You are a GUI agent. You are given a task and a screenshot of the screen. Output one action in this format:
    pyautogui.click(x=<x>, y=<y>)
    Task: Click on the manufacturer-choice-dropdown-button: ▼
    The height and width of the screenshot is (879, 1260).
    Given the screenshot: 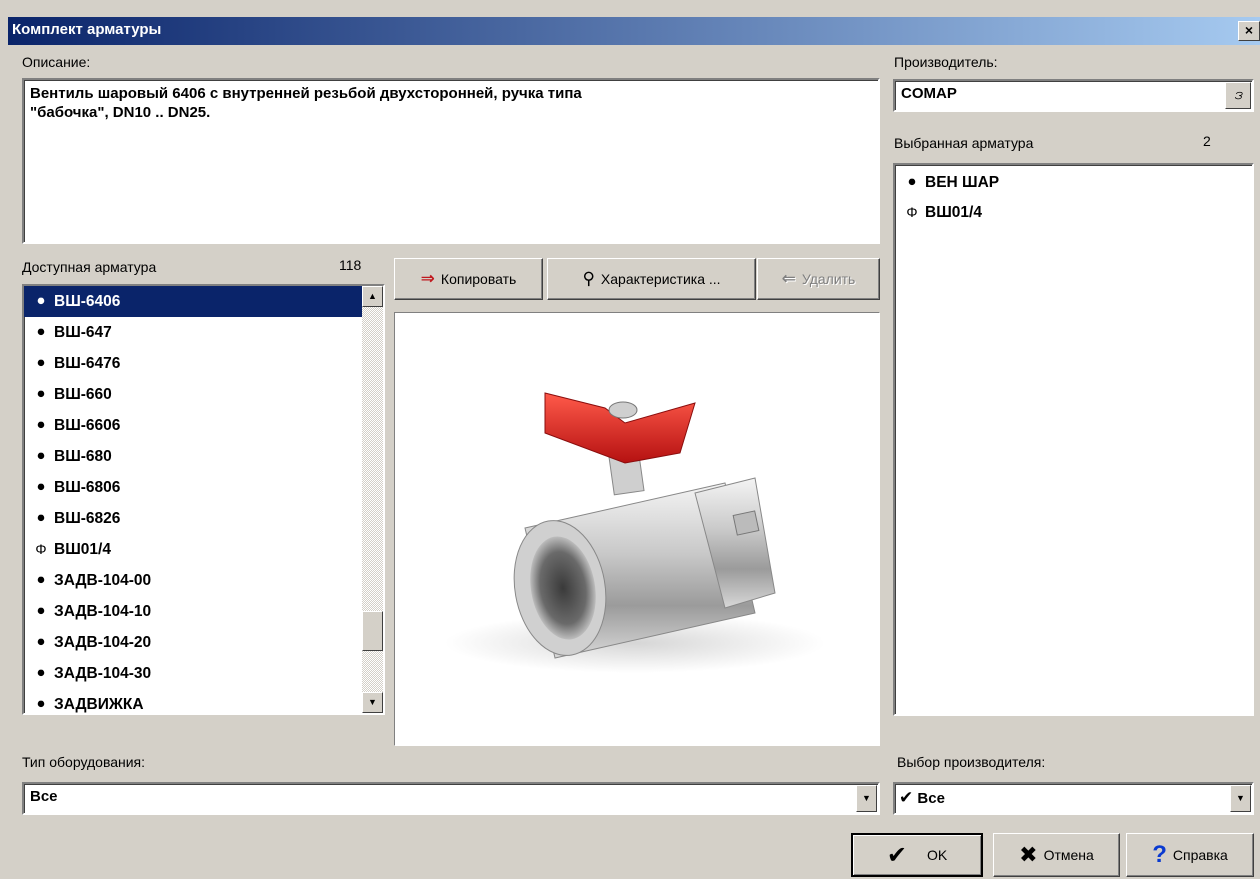 What is the action you would take?
    pyautogui.click(x=1240, y=798)
    